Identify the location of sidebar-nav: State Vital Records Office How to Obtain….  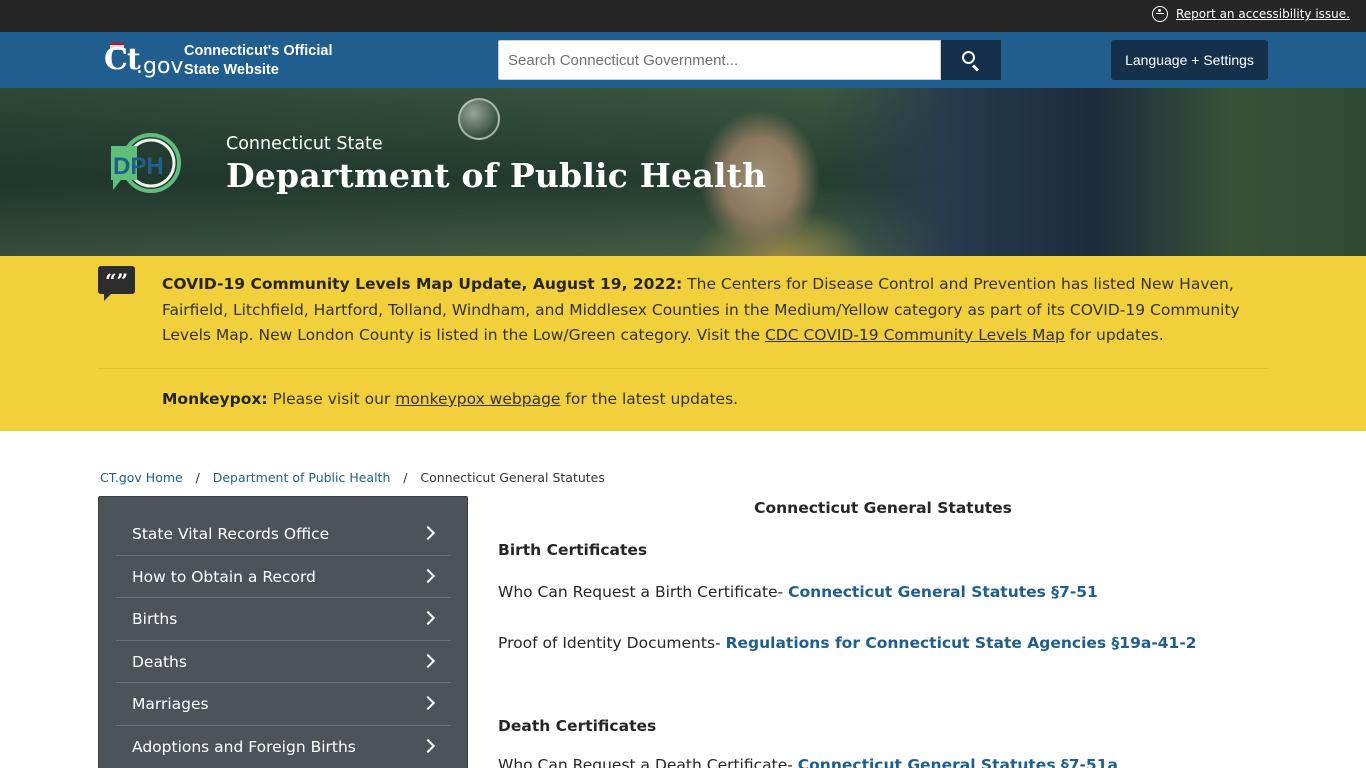
(283, 632).